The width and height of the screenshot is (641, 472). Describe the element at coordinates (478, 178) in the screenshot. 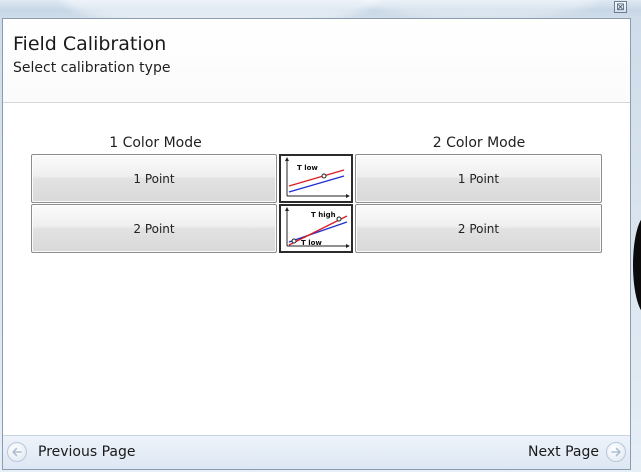

I see `two-color-one-point-button: 1 Point` at that location.